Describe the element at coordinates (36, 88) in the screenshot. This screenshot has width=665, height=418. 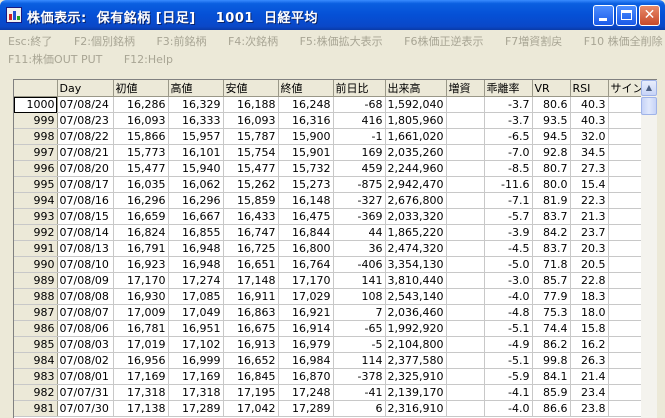
I see `column-header` at that location.